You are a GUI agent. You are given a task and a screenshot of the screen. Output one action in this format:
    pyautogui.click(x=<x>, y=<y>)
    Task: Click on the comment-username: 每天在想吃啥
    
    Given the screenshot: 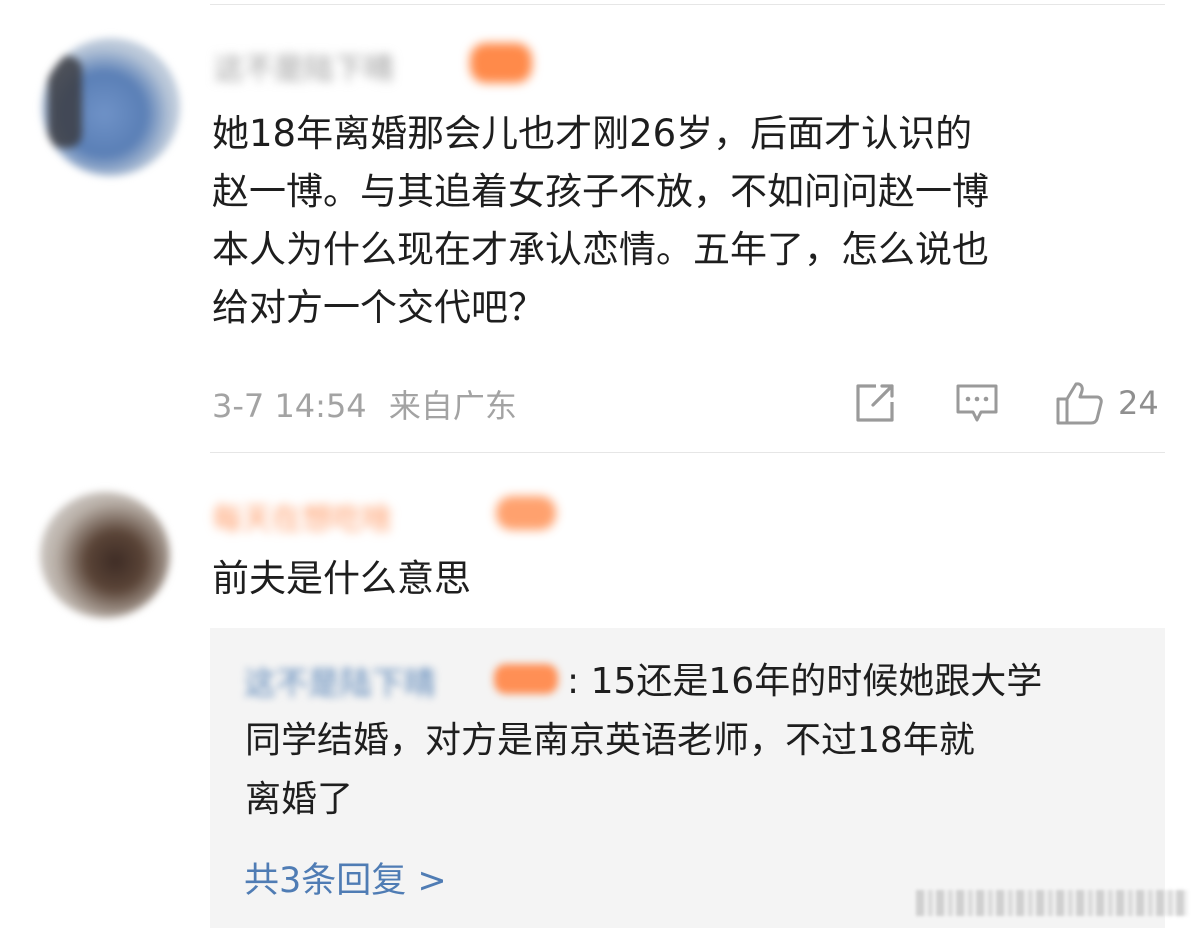 What is the action you would take?
    pyautogui.click(x=302, y=516)
    